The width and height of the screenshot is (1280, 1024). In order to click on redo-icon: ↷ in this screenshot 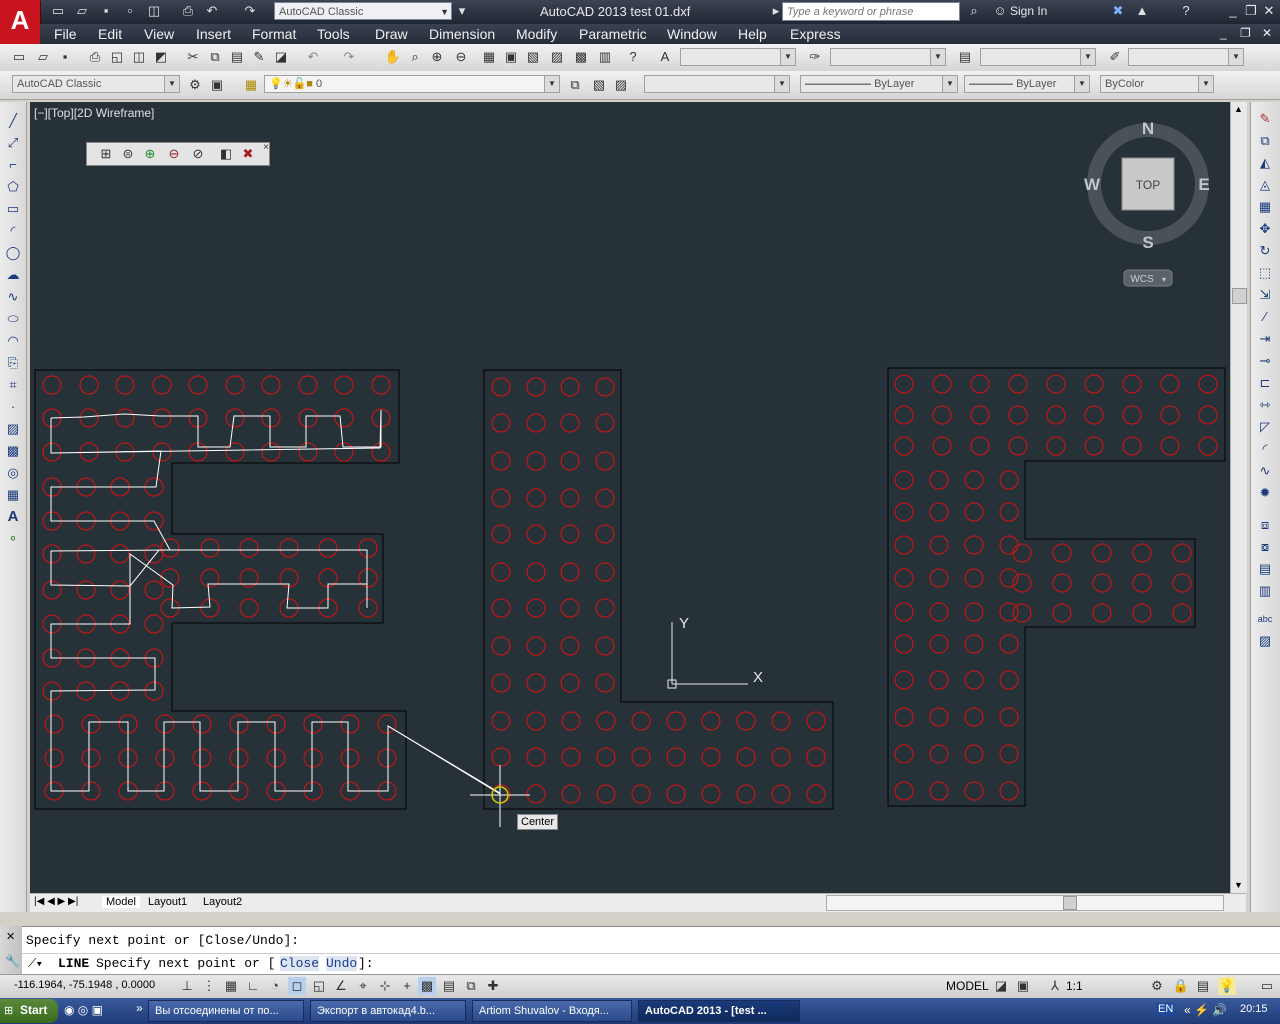, I will do `click(250, 11)`.